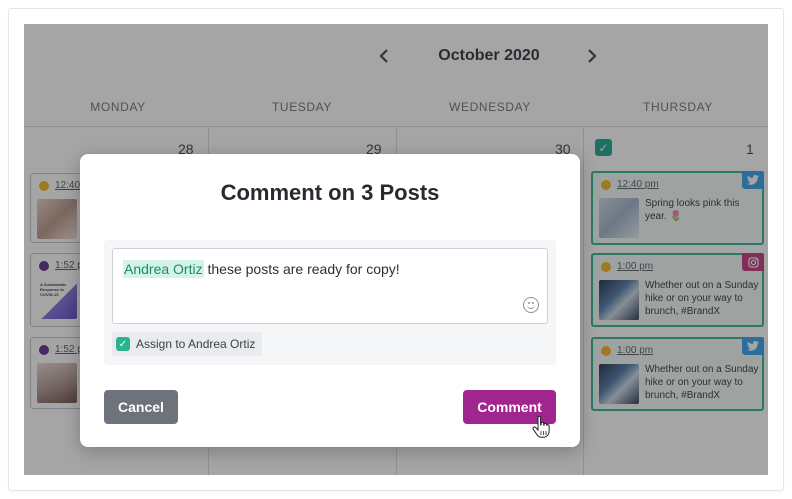 This screenshot has height=499, width=792. What do you see at coordinates (163, 269) in the screenshot?
I see `user-mention: Andrea Ortiz` at bounding box center [163, 269].